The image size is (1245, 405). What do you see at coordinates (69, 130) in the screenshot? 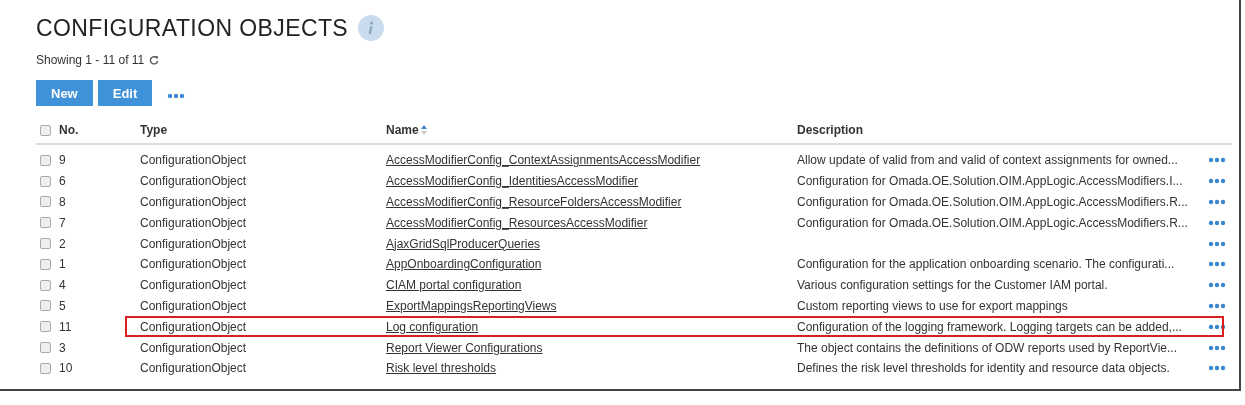
I see `column-header: No.` at bounding box center [69, 130].